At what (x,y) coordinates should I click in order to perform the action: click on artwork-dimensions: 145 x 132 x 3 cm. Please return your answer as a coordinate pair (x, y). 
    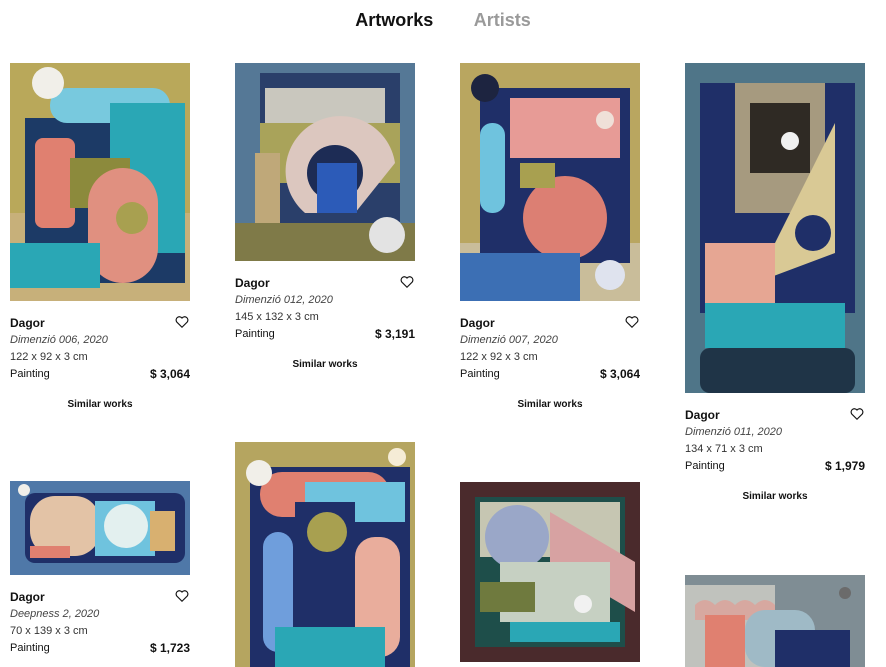
    Looking at the image, I should click on (277, 317).